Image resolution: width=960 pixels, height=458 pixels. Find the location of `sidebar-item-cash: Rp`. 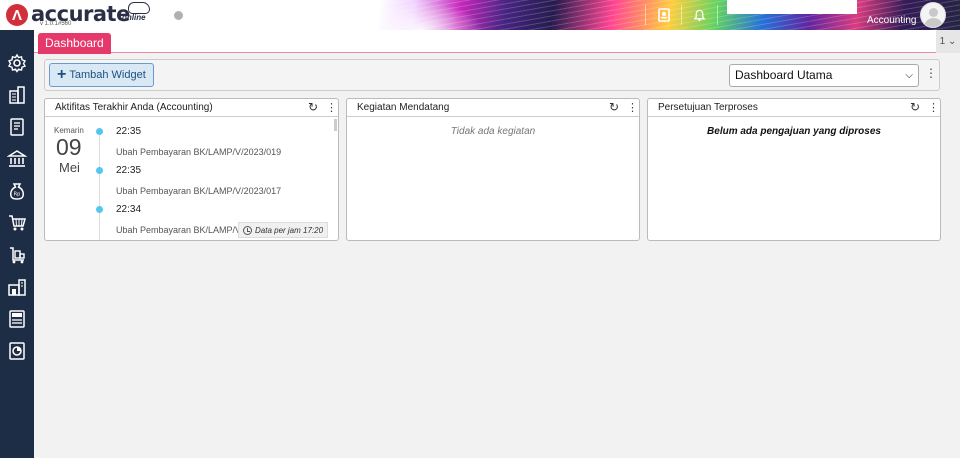

sidebar-item-cash: Rp is located at coordinates (17, 191).